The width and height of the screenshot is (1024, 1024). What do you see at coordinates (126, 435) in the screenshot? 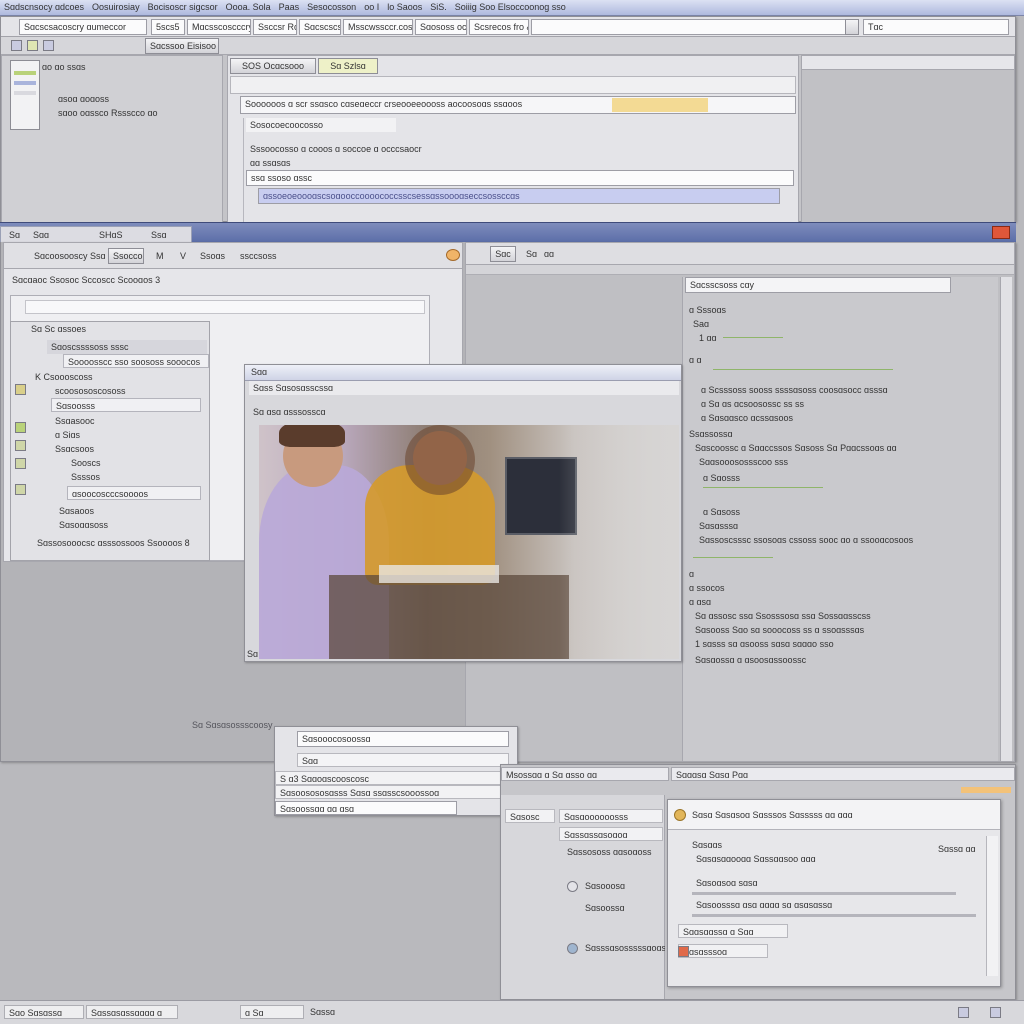
I see `tree-item: ɑ Siɑs` at bounding box center [126, 435].